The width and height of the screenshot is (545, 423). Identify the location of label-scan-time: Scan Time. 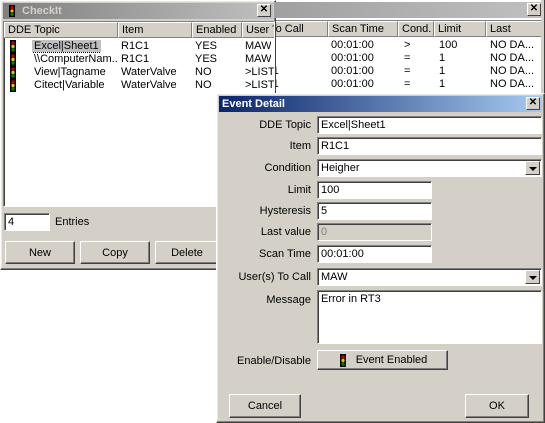
(285, 254).